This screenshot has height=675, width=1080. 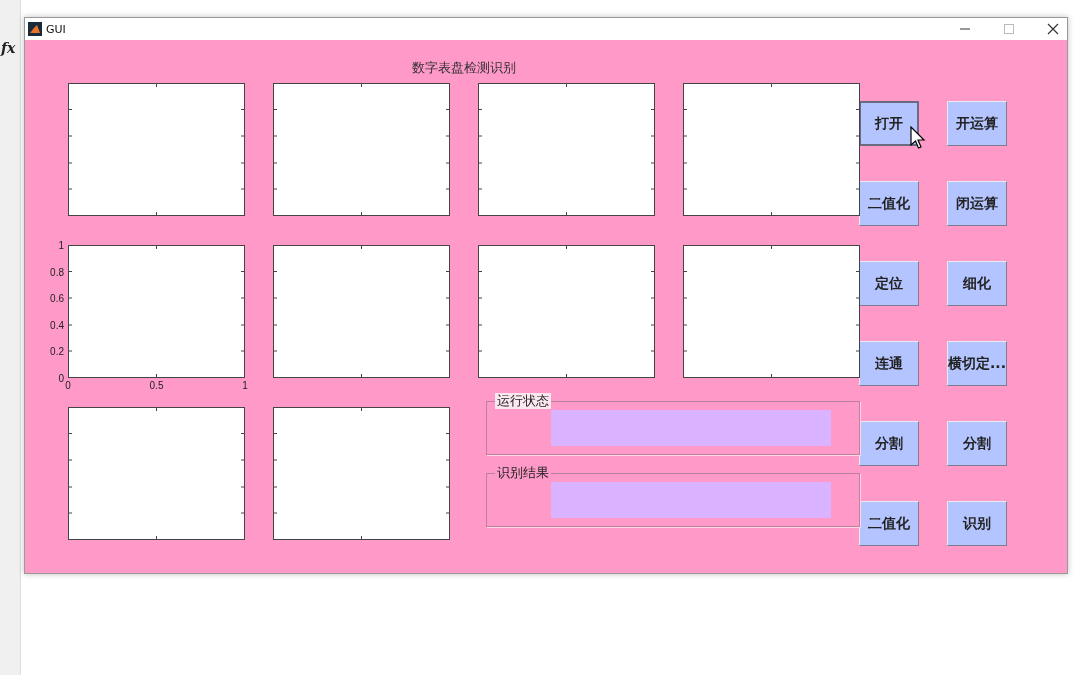 What do you see at coordinates (61, 245) in the screenshot?
I see `y-tick-label: 1` at bounding box center [61, 245].